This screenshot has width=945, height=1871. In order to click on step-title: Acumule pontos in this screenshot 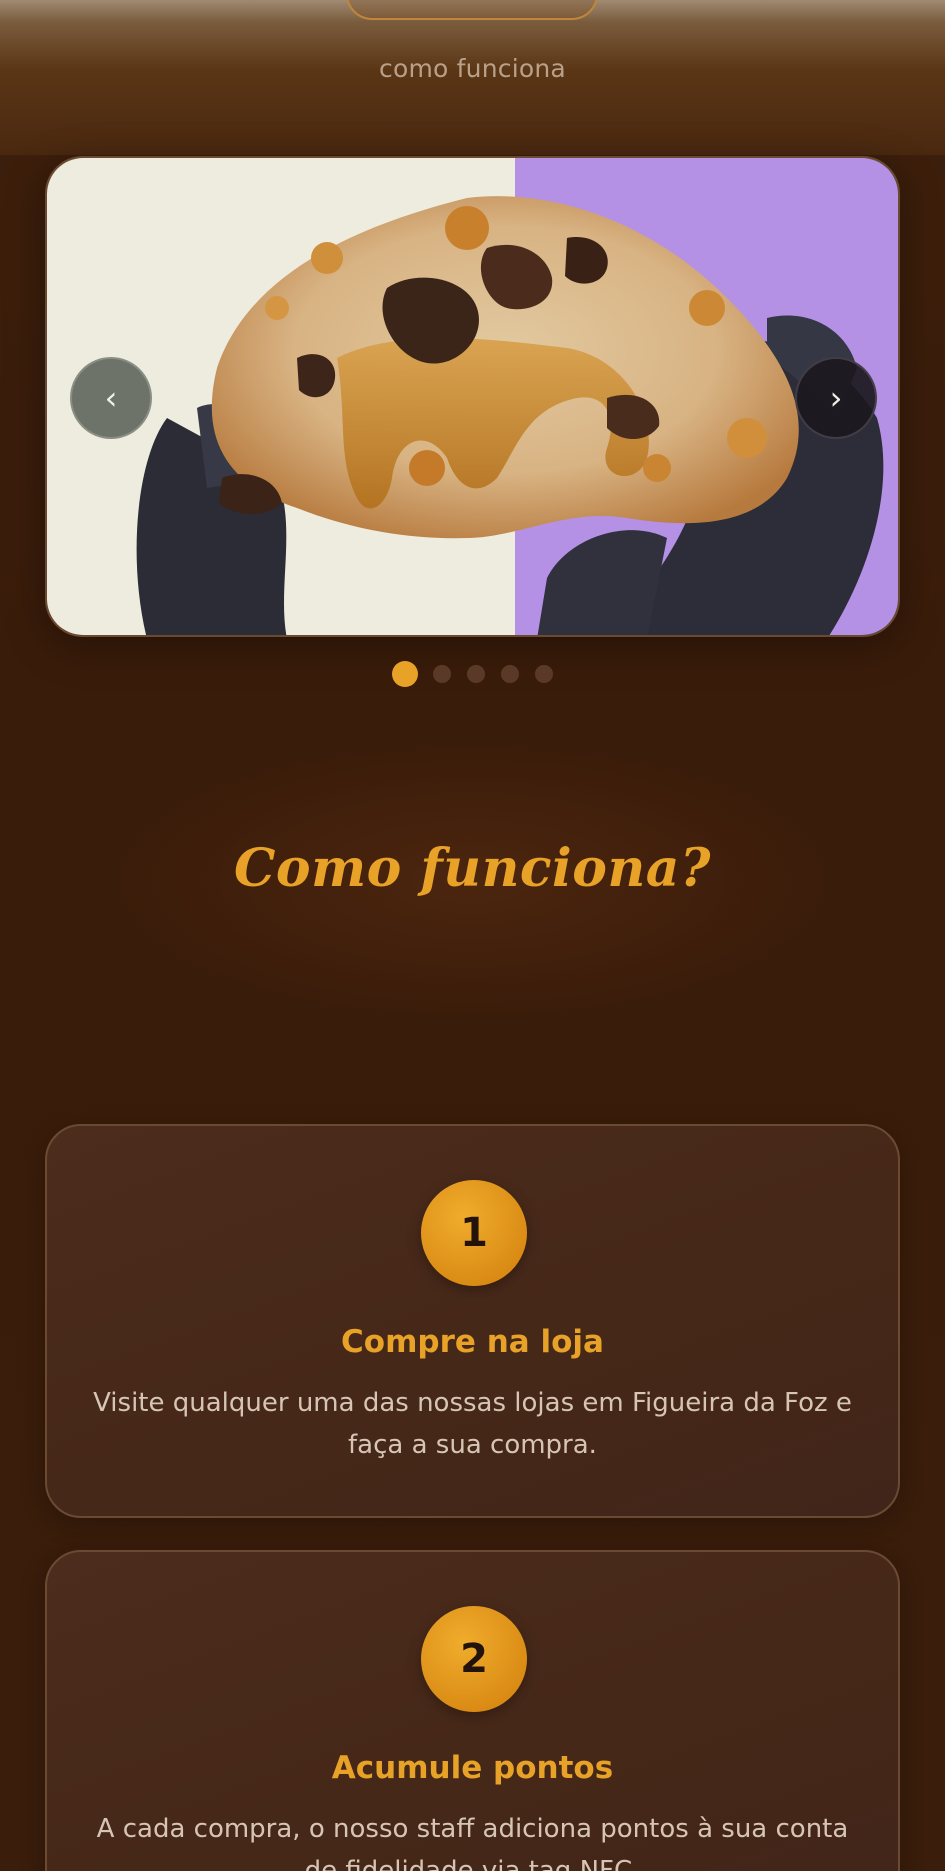, I will do `click(472, 1768)`.